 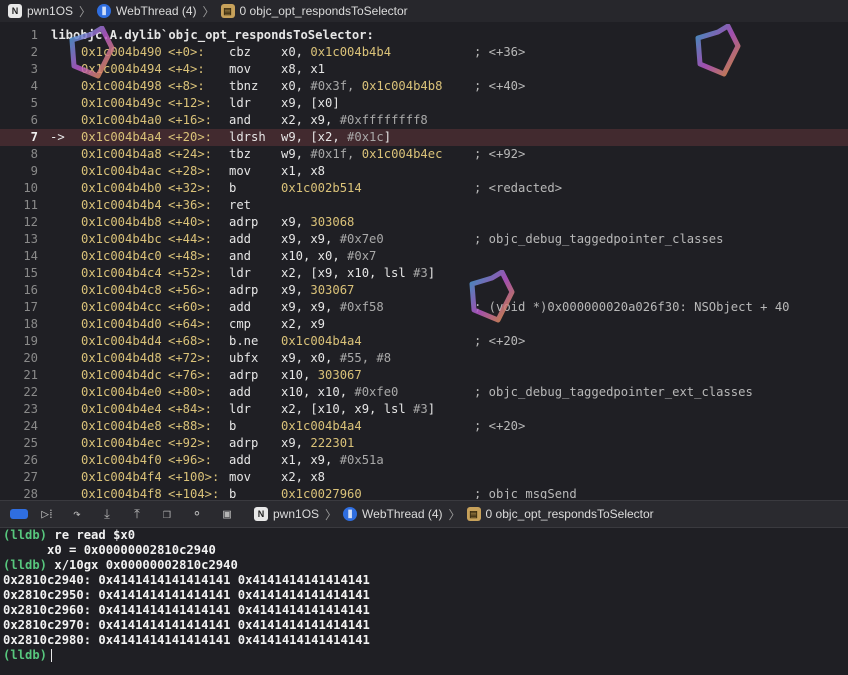 I want to click on instruction-operands: x2, x9, #0xffffffff8, so click(x=354, y=120).